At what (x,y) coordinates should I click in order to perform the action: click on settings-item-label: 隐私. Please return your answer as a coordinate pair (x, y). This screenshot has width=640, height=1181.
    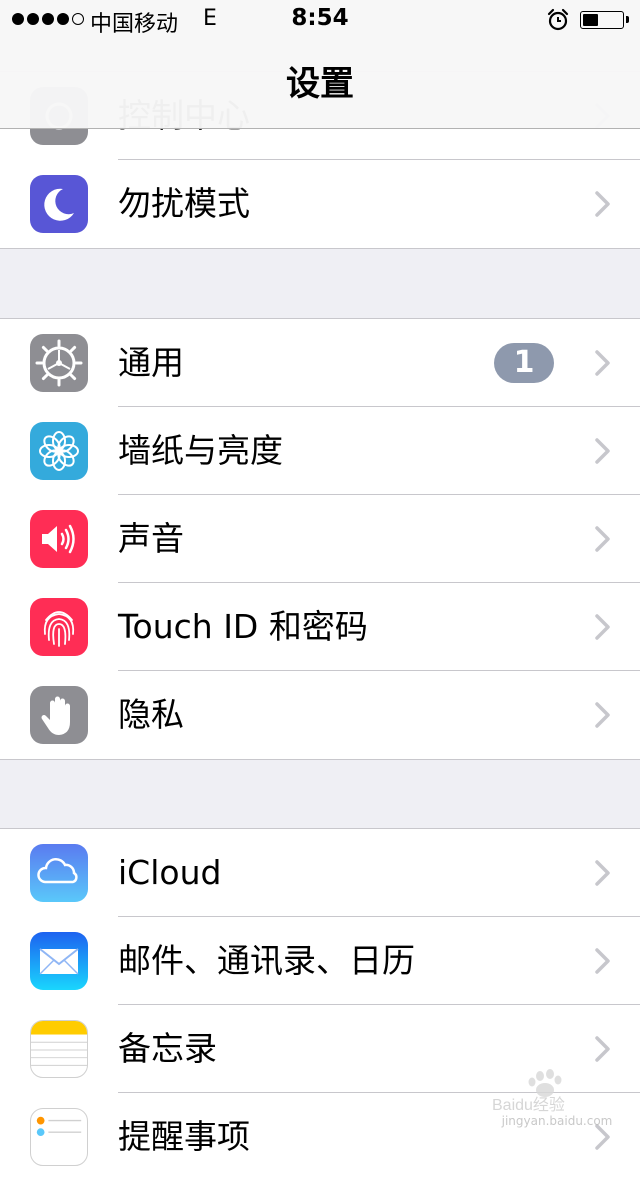
    Looking at the image, I should click on (151, 714).